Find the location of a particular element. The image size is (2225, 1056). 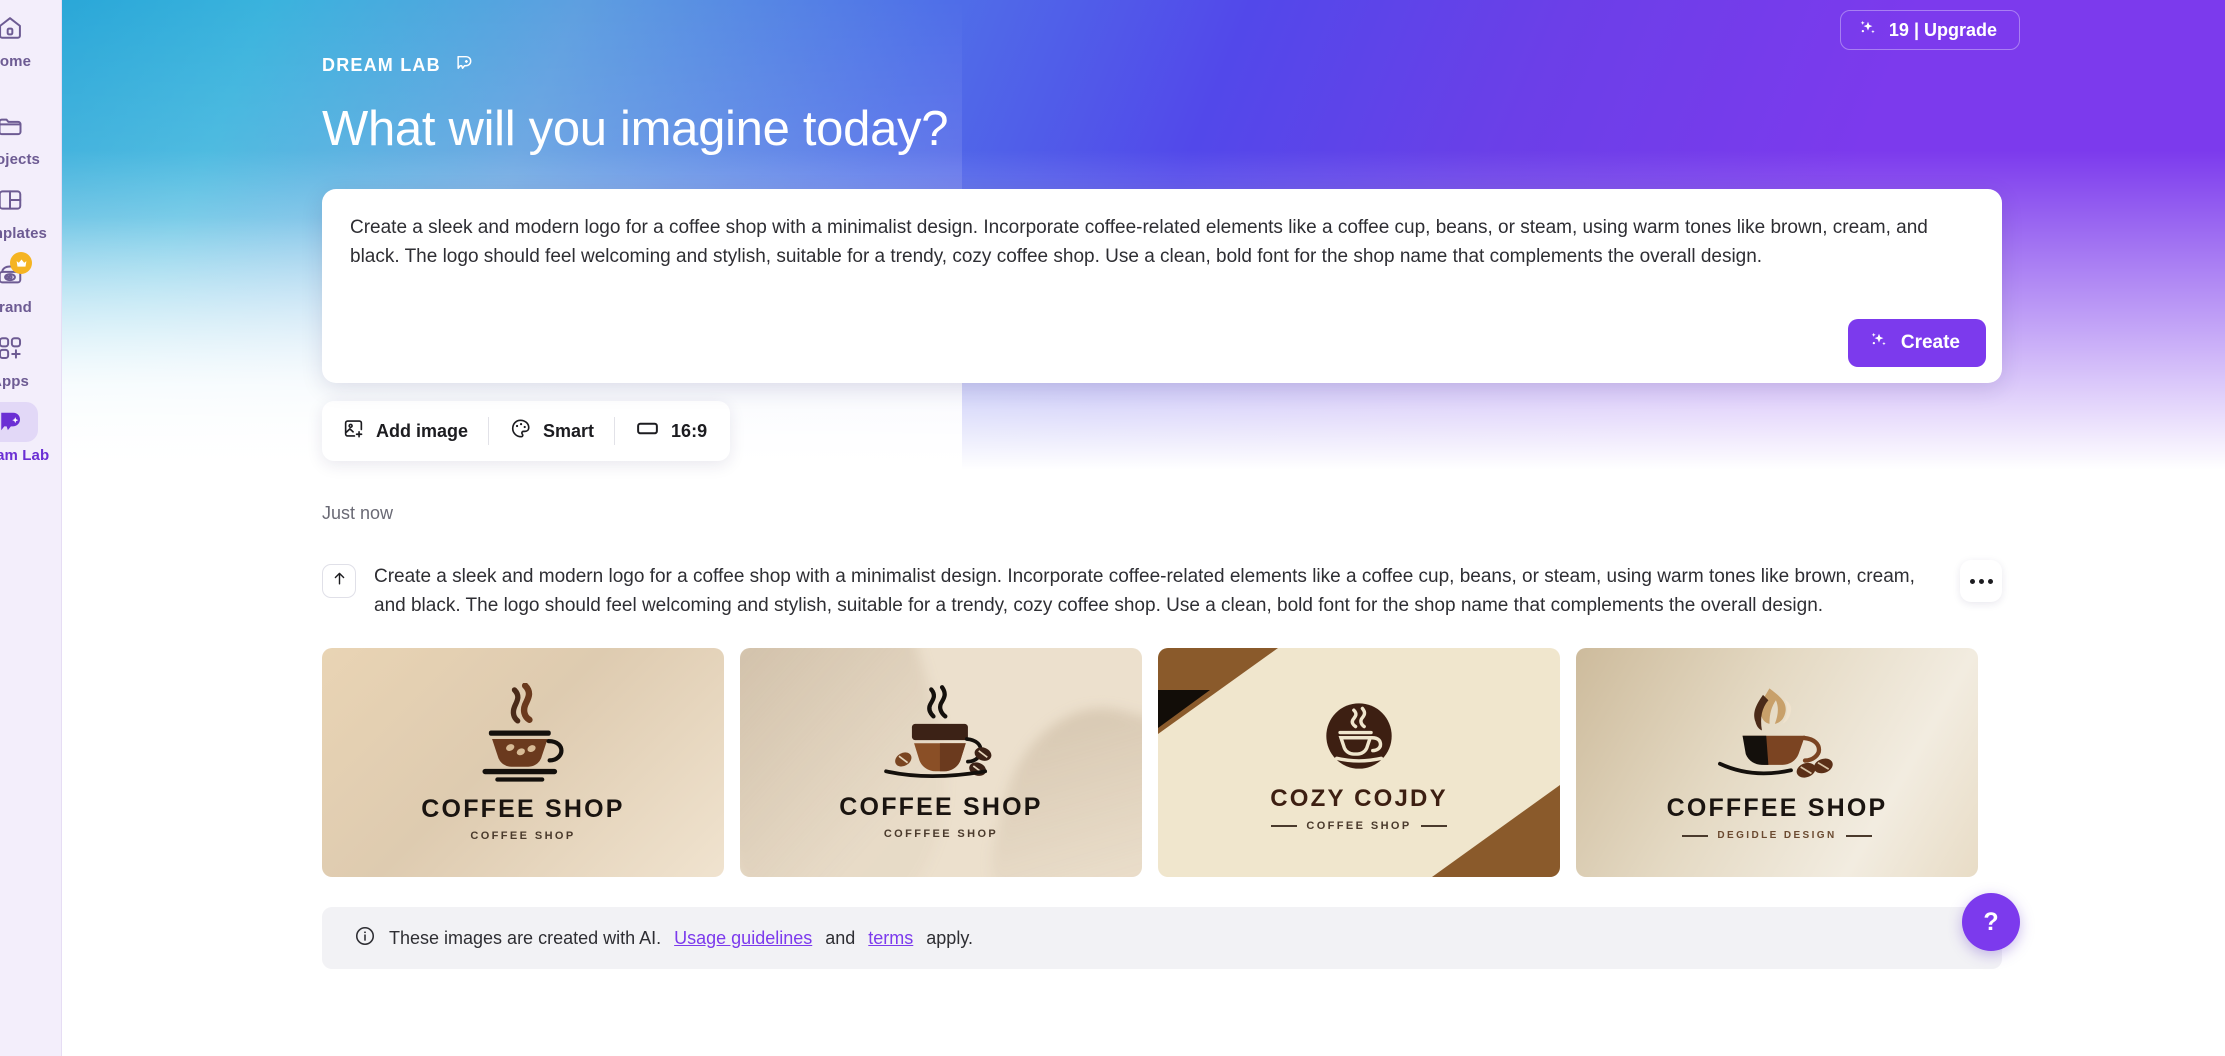

sidebar-item-home: Home is located at coordinates (30, 39).